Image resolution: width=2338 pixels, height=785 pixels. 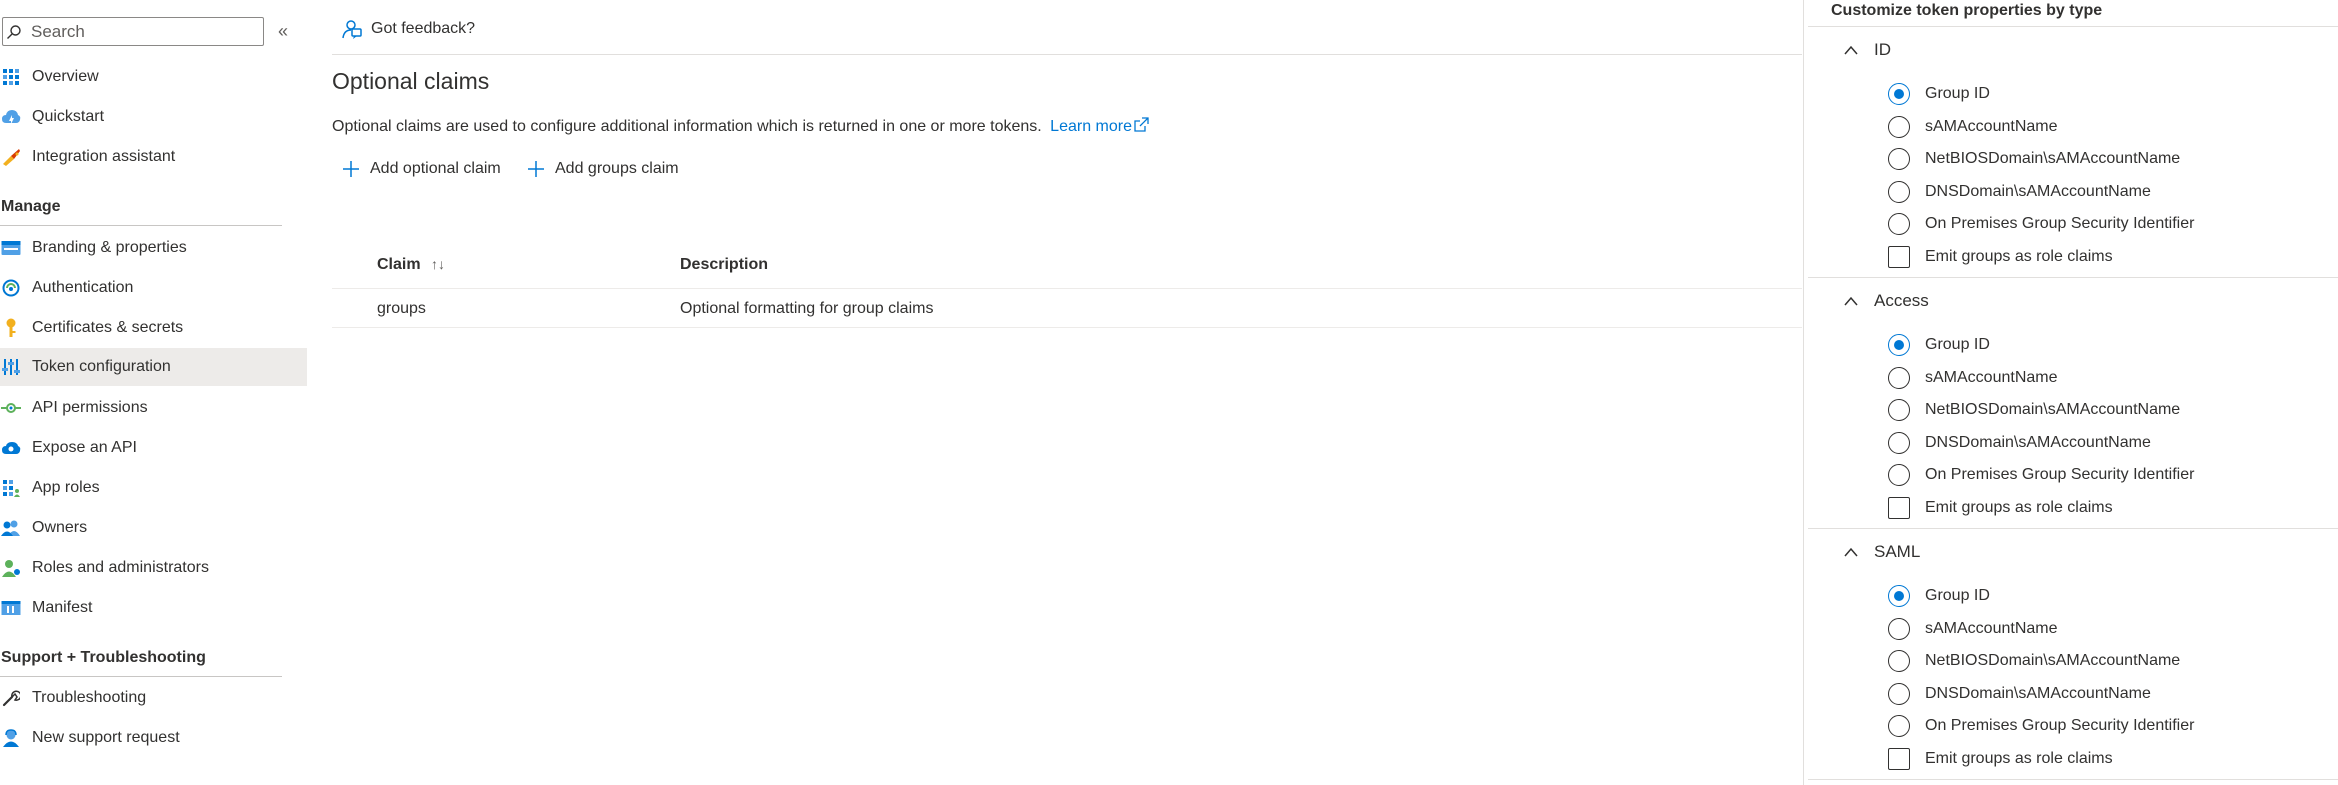 I want to click on sidebar-item-integration-assistant: Integration assistant, so click(x=153, y=157).